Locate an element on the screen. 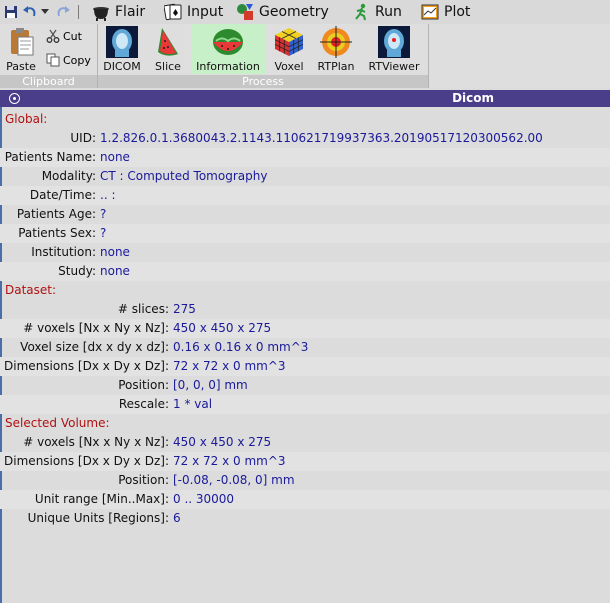 The height and width of the screenshot is (603, 610). copy-icon is located at coordinates (53, 60).